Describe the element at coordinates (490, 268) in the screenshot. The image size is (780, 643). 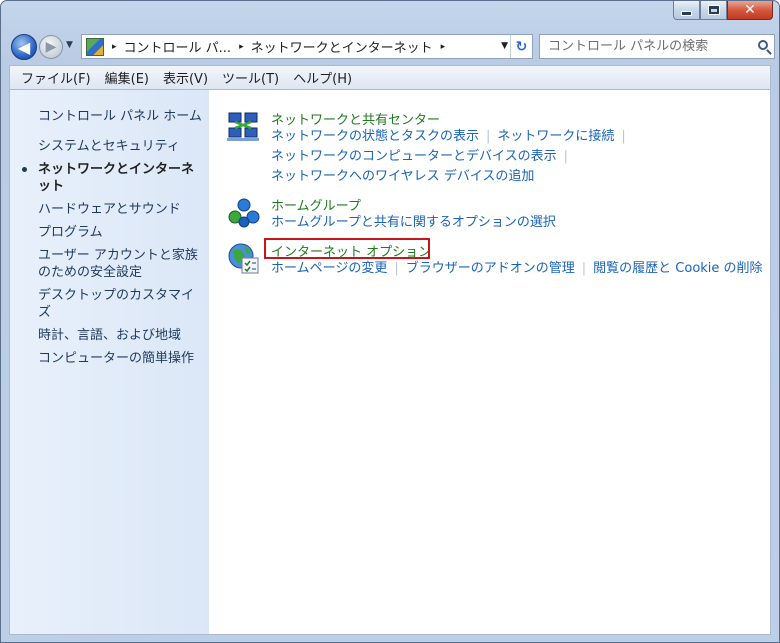
I see `link-manage-addons: ブラウザーのアドオンの管理` at that location.